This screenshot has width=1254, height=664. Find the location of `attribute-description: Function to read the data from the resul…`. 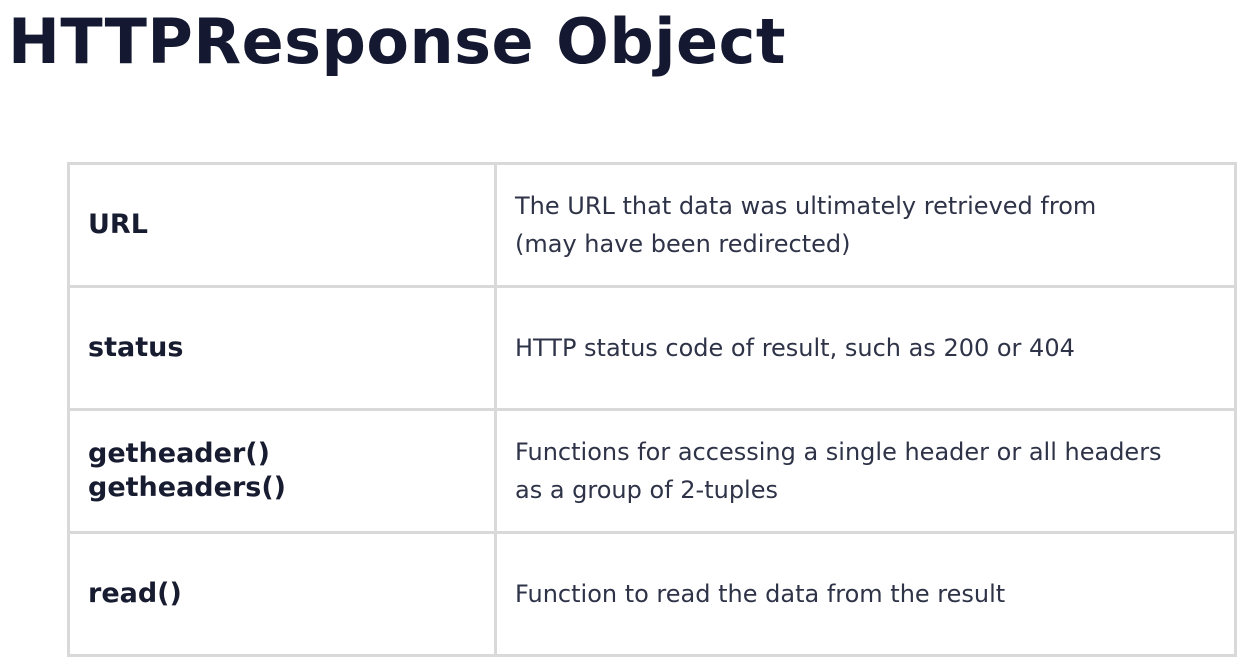

attribute-description: Function to read the data from the resul… is located at coordinates (865, 594).